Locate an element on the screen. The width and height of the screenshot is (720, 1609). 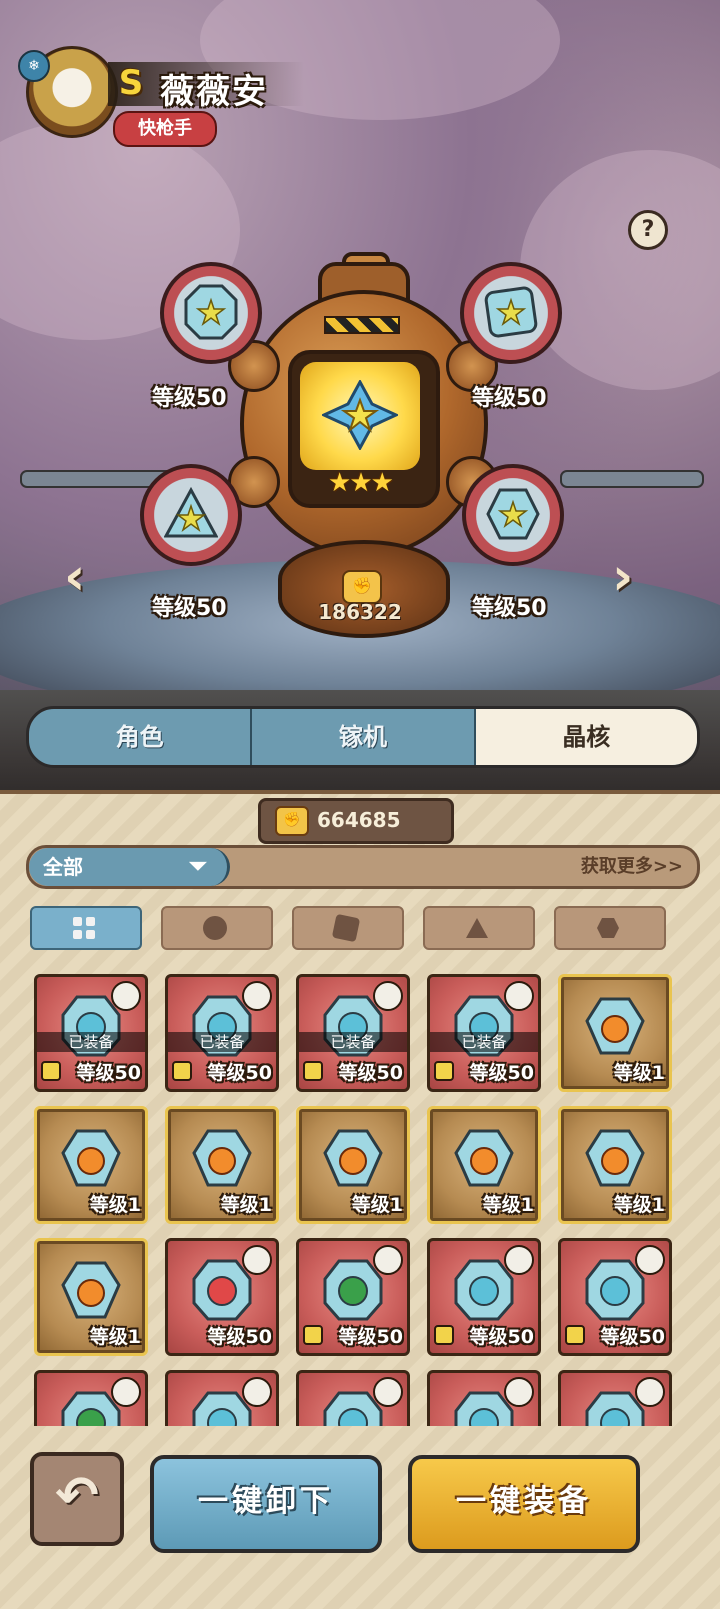
section-tabs: 角色 镓机 晶核 is located at coordinates (363, 737).